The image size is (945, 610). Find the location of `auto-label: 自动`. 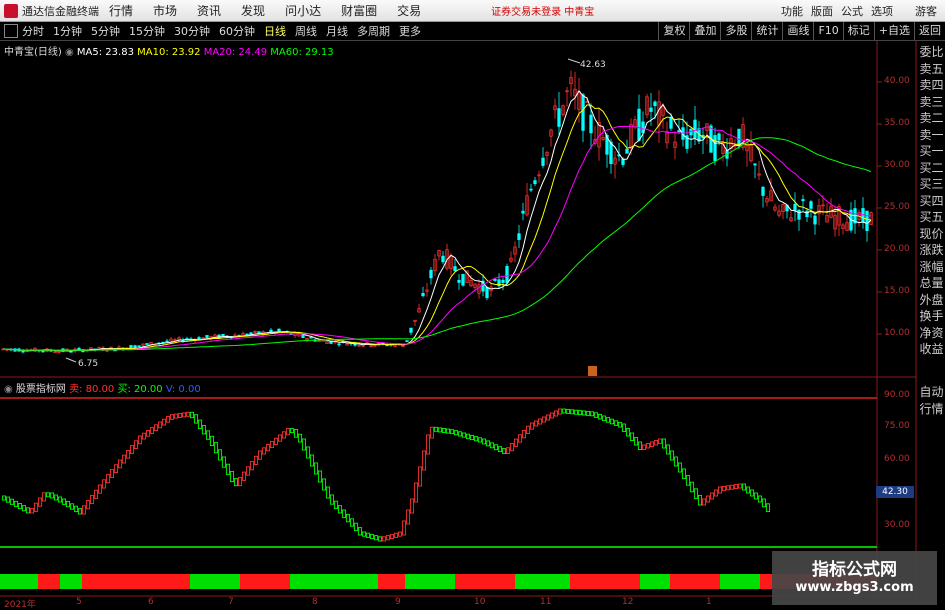

auto-label: 自动 is located at coordinates (931, 392).